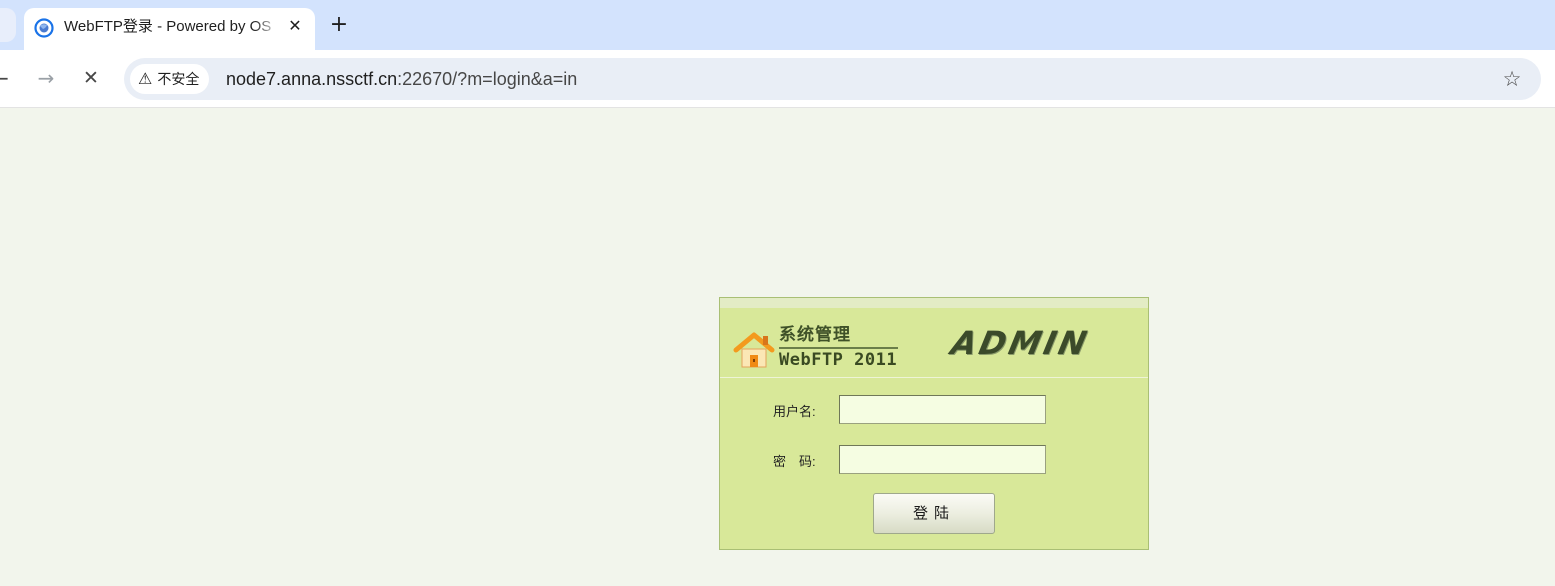  I want to click on new-tab-button: +, so click(339, 25).